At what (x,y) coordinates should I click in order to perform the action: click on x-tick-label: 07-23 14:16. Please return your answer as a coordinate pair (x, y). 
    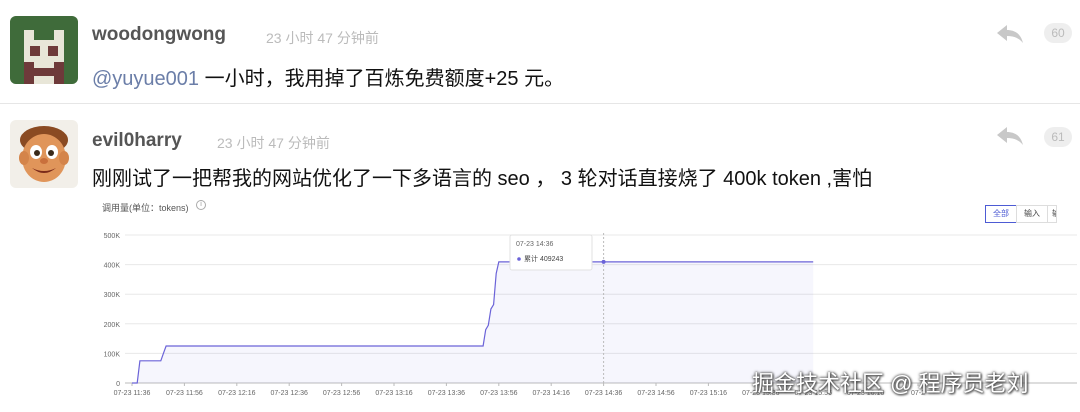
    Looking at the image, I should click on (551, 393).